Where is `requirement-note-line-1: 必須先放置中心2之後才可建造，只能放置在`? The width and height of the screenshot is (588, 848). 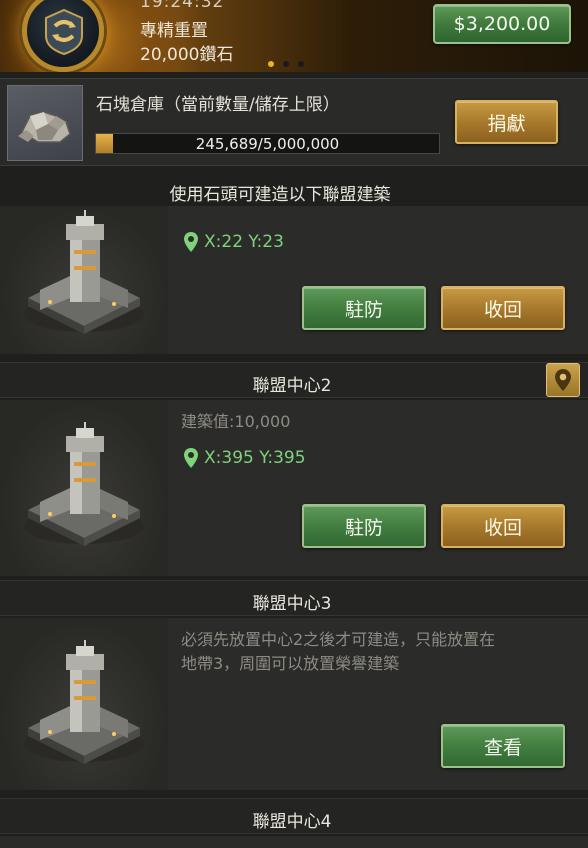 requirement-note-line-1: 必須先放置中心2之後才可建造，只能放置在 is located at coordinates (338, 639).